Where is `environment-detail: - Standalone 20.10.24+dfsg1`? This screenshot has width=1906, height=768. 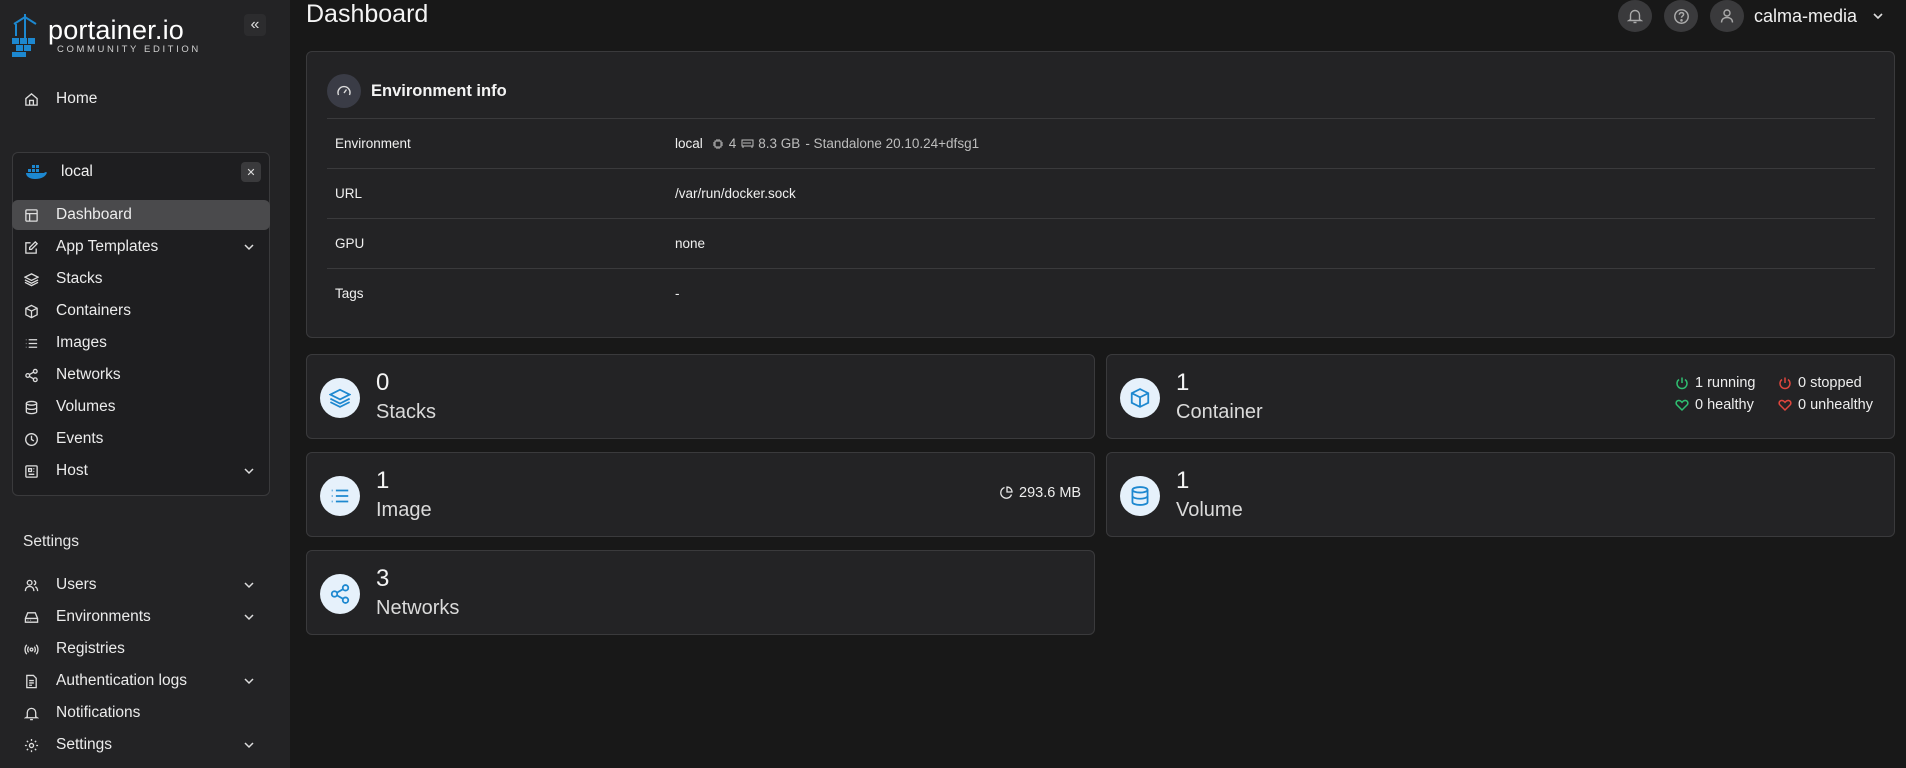
environment-detail: - Standalone 20.10.24+dfsg1 is located at coordinates (892, 143).